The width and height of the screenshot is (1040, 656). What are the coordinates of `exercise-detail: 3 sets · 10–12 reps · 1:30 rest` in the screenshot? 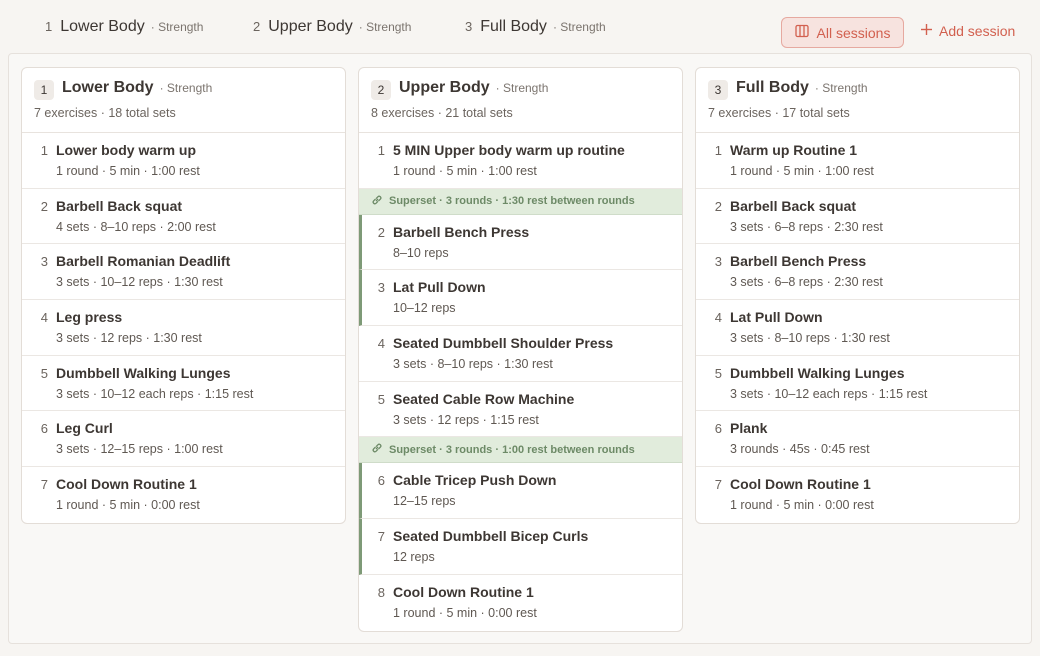 It's located at (139, 282).